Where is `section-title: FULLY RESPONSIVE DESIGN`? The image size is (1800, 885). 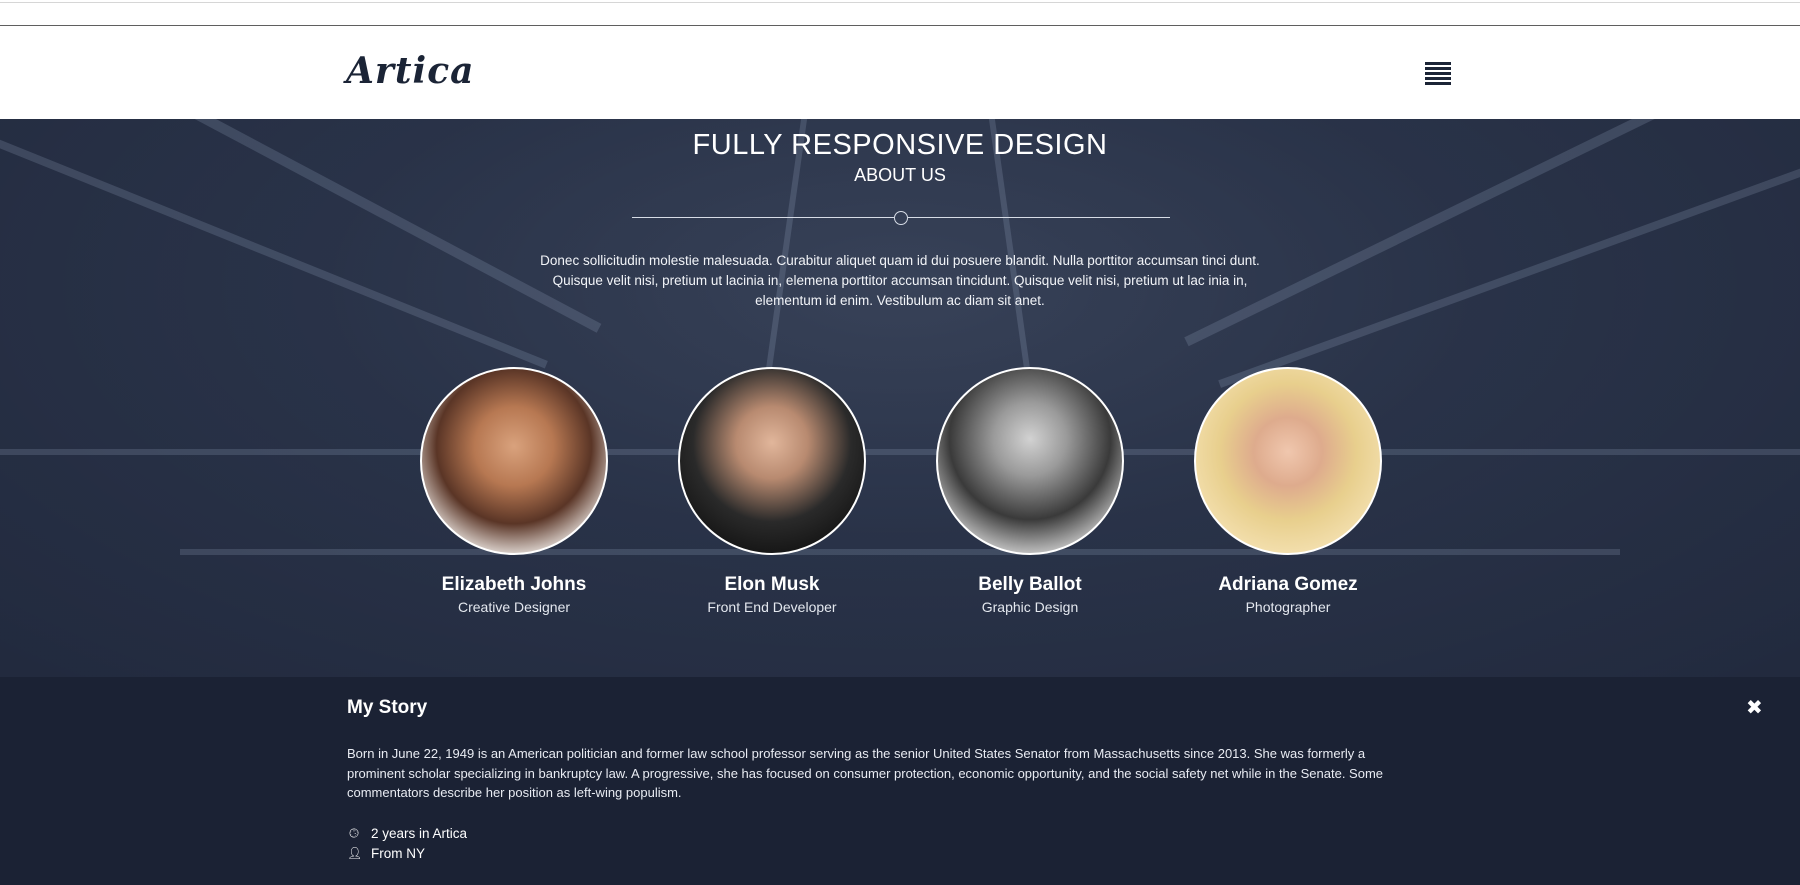 section-title: FULLY RESPONSIVE DESIGN is located at coordinates (900, 145).